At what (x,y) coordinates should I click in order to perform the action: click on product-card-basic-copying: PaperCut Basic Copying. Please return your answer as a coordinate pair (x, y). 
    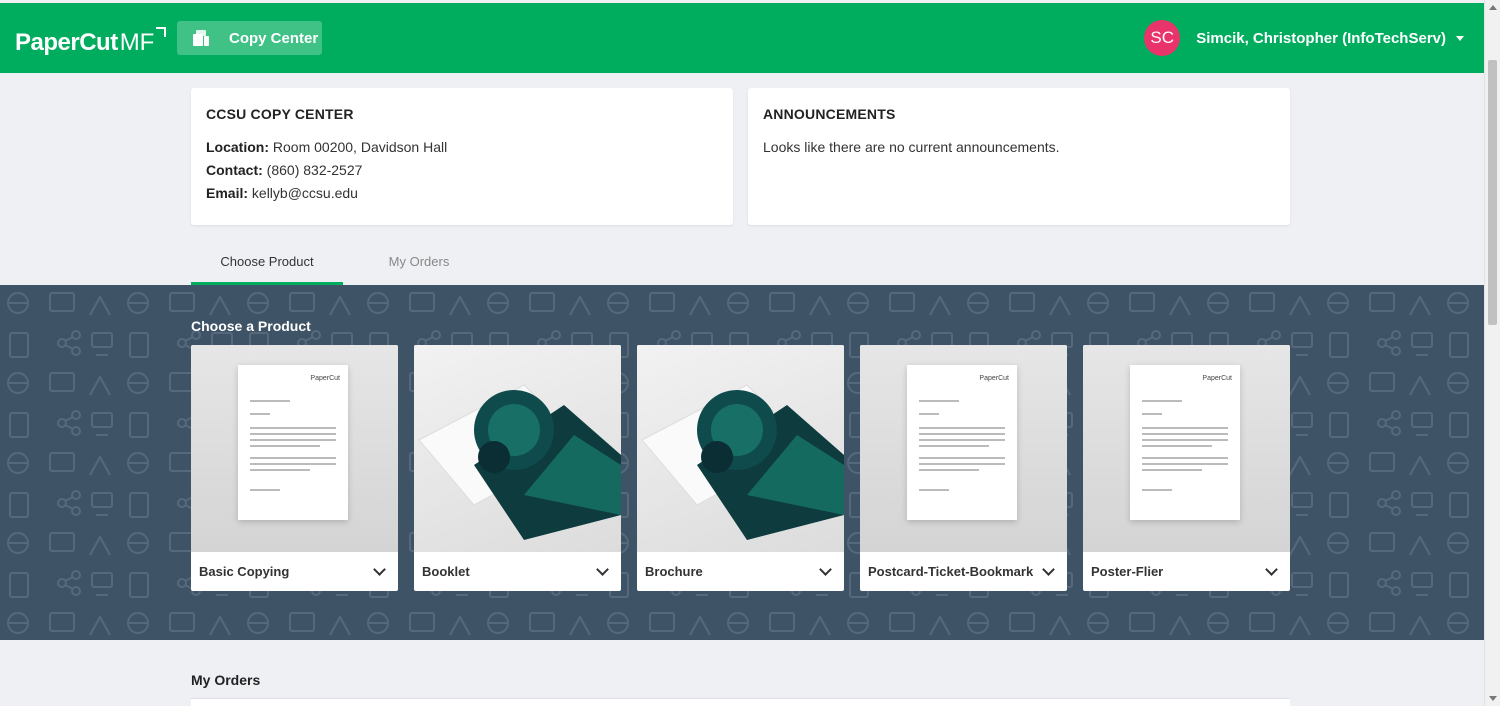
    Looking at the image, I should click on (294, 468).